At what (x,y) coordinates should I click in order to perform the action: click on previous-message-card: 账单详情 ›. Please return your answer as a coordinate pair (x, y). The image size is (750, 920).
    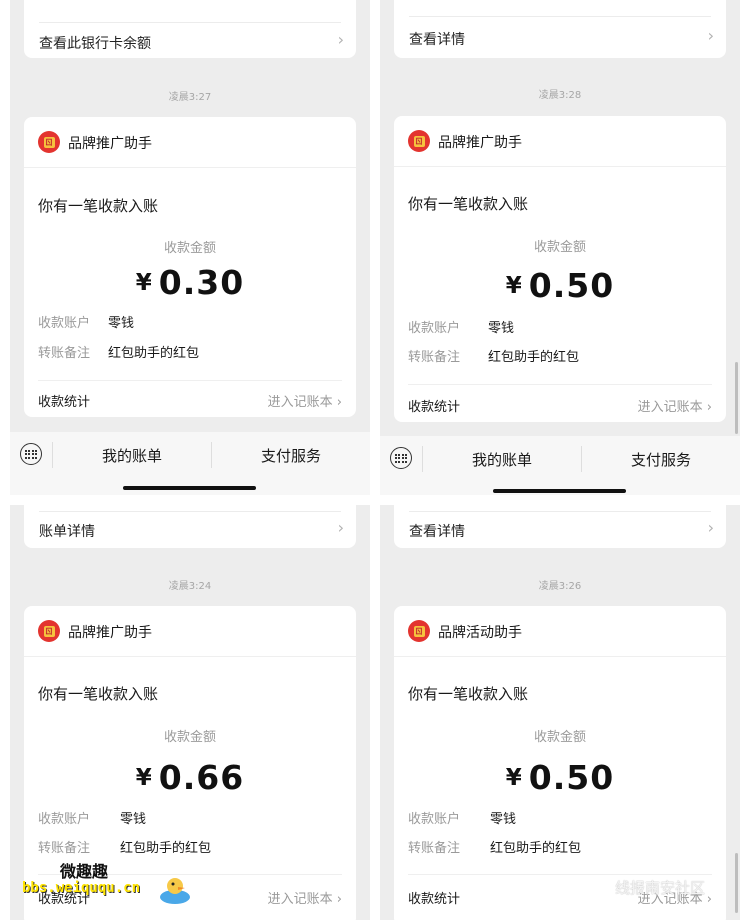
    Looking at the image, I should click on (190, 526).